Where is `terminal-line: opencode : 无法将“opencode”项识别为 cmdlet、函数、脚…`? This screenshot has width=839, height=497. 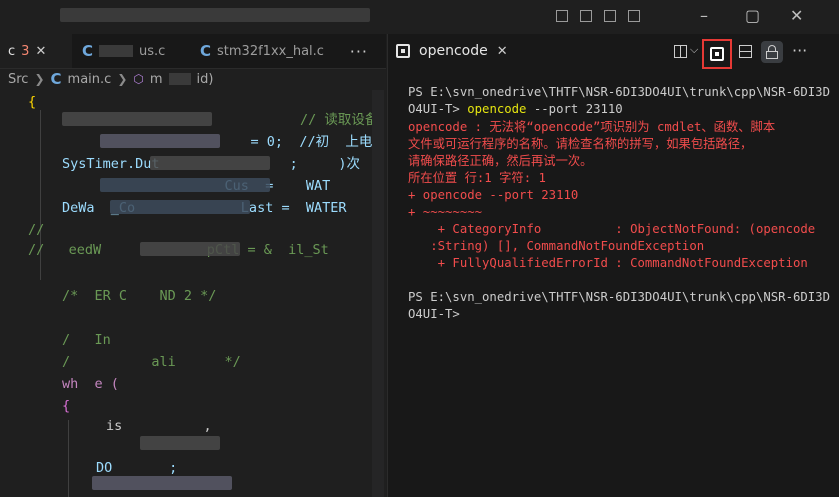 terminal-line: opencode : 无法将“opencode”项识别为 cmdlet、函数、脚… is located at coordinates (592, 127).